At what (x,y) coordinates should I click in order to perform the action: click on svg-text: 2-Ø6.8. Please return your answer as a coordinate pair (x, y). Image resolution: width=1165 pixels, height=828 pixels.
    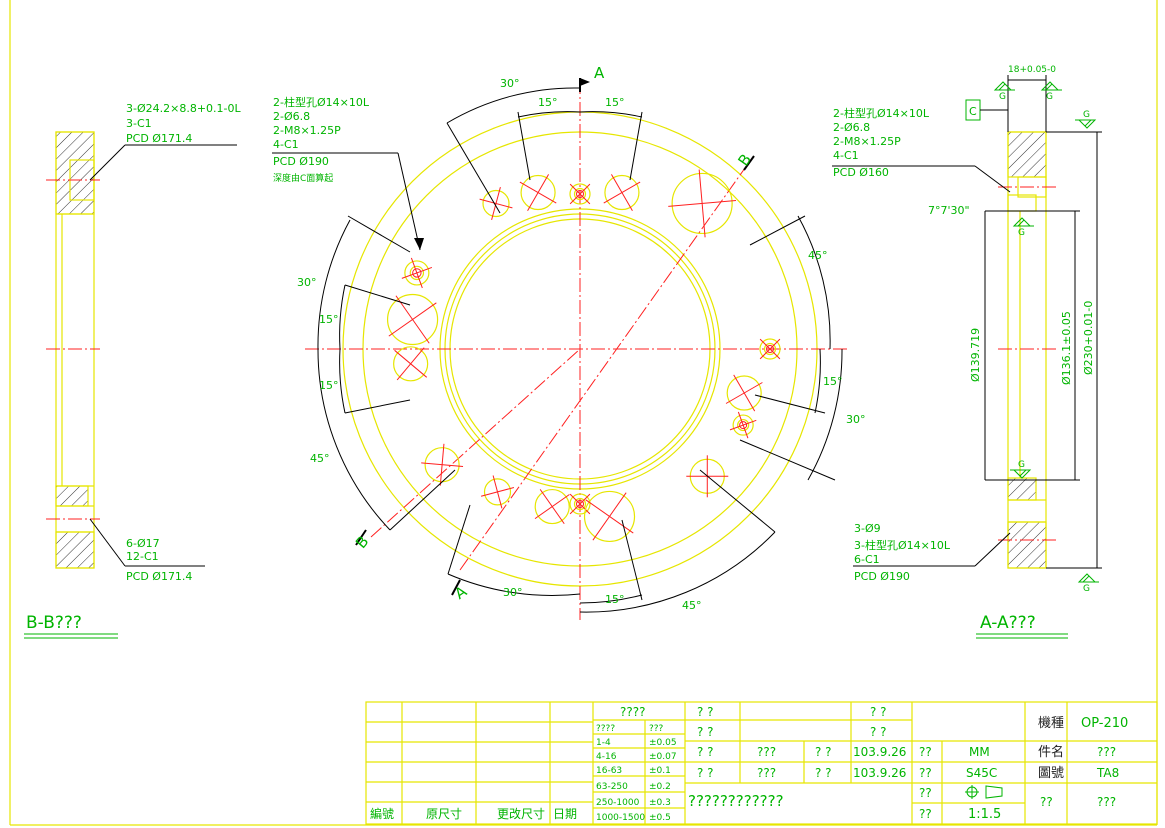
    Looking at the image, I should click on (291, 116).